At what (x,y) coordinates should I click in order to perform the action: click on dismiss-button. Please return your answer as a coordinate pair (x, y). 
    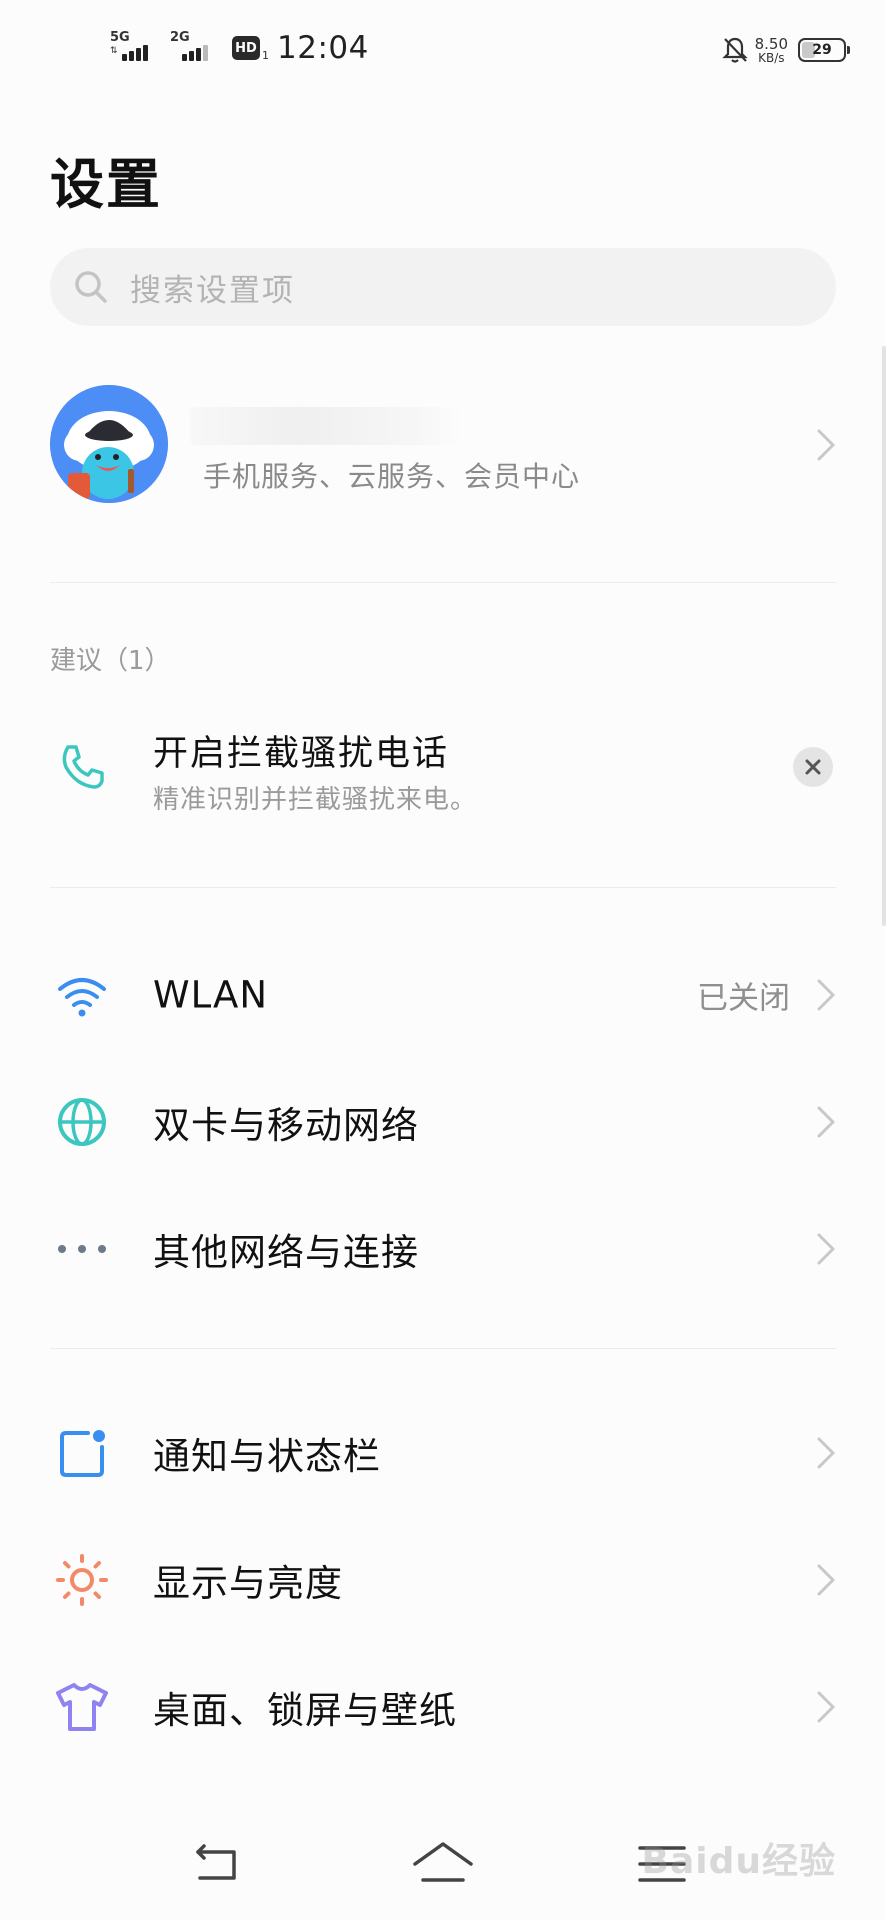
    Looking at the image, I should click on (813, 767).